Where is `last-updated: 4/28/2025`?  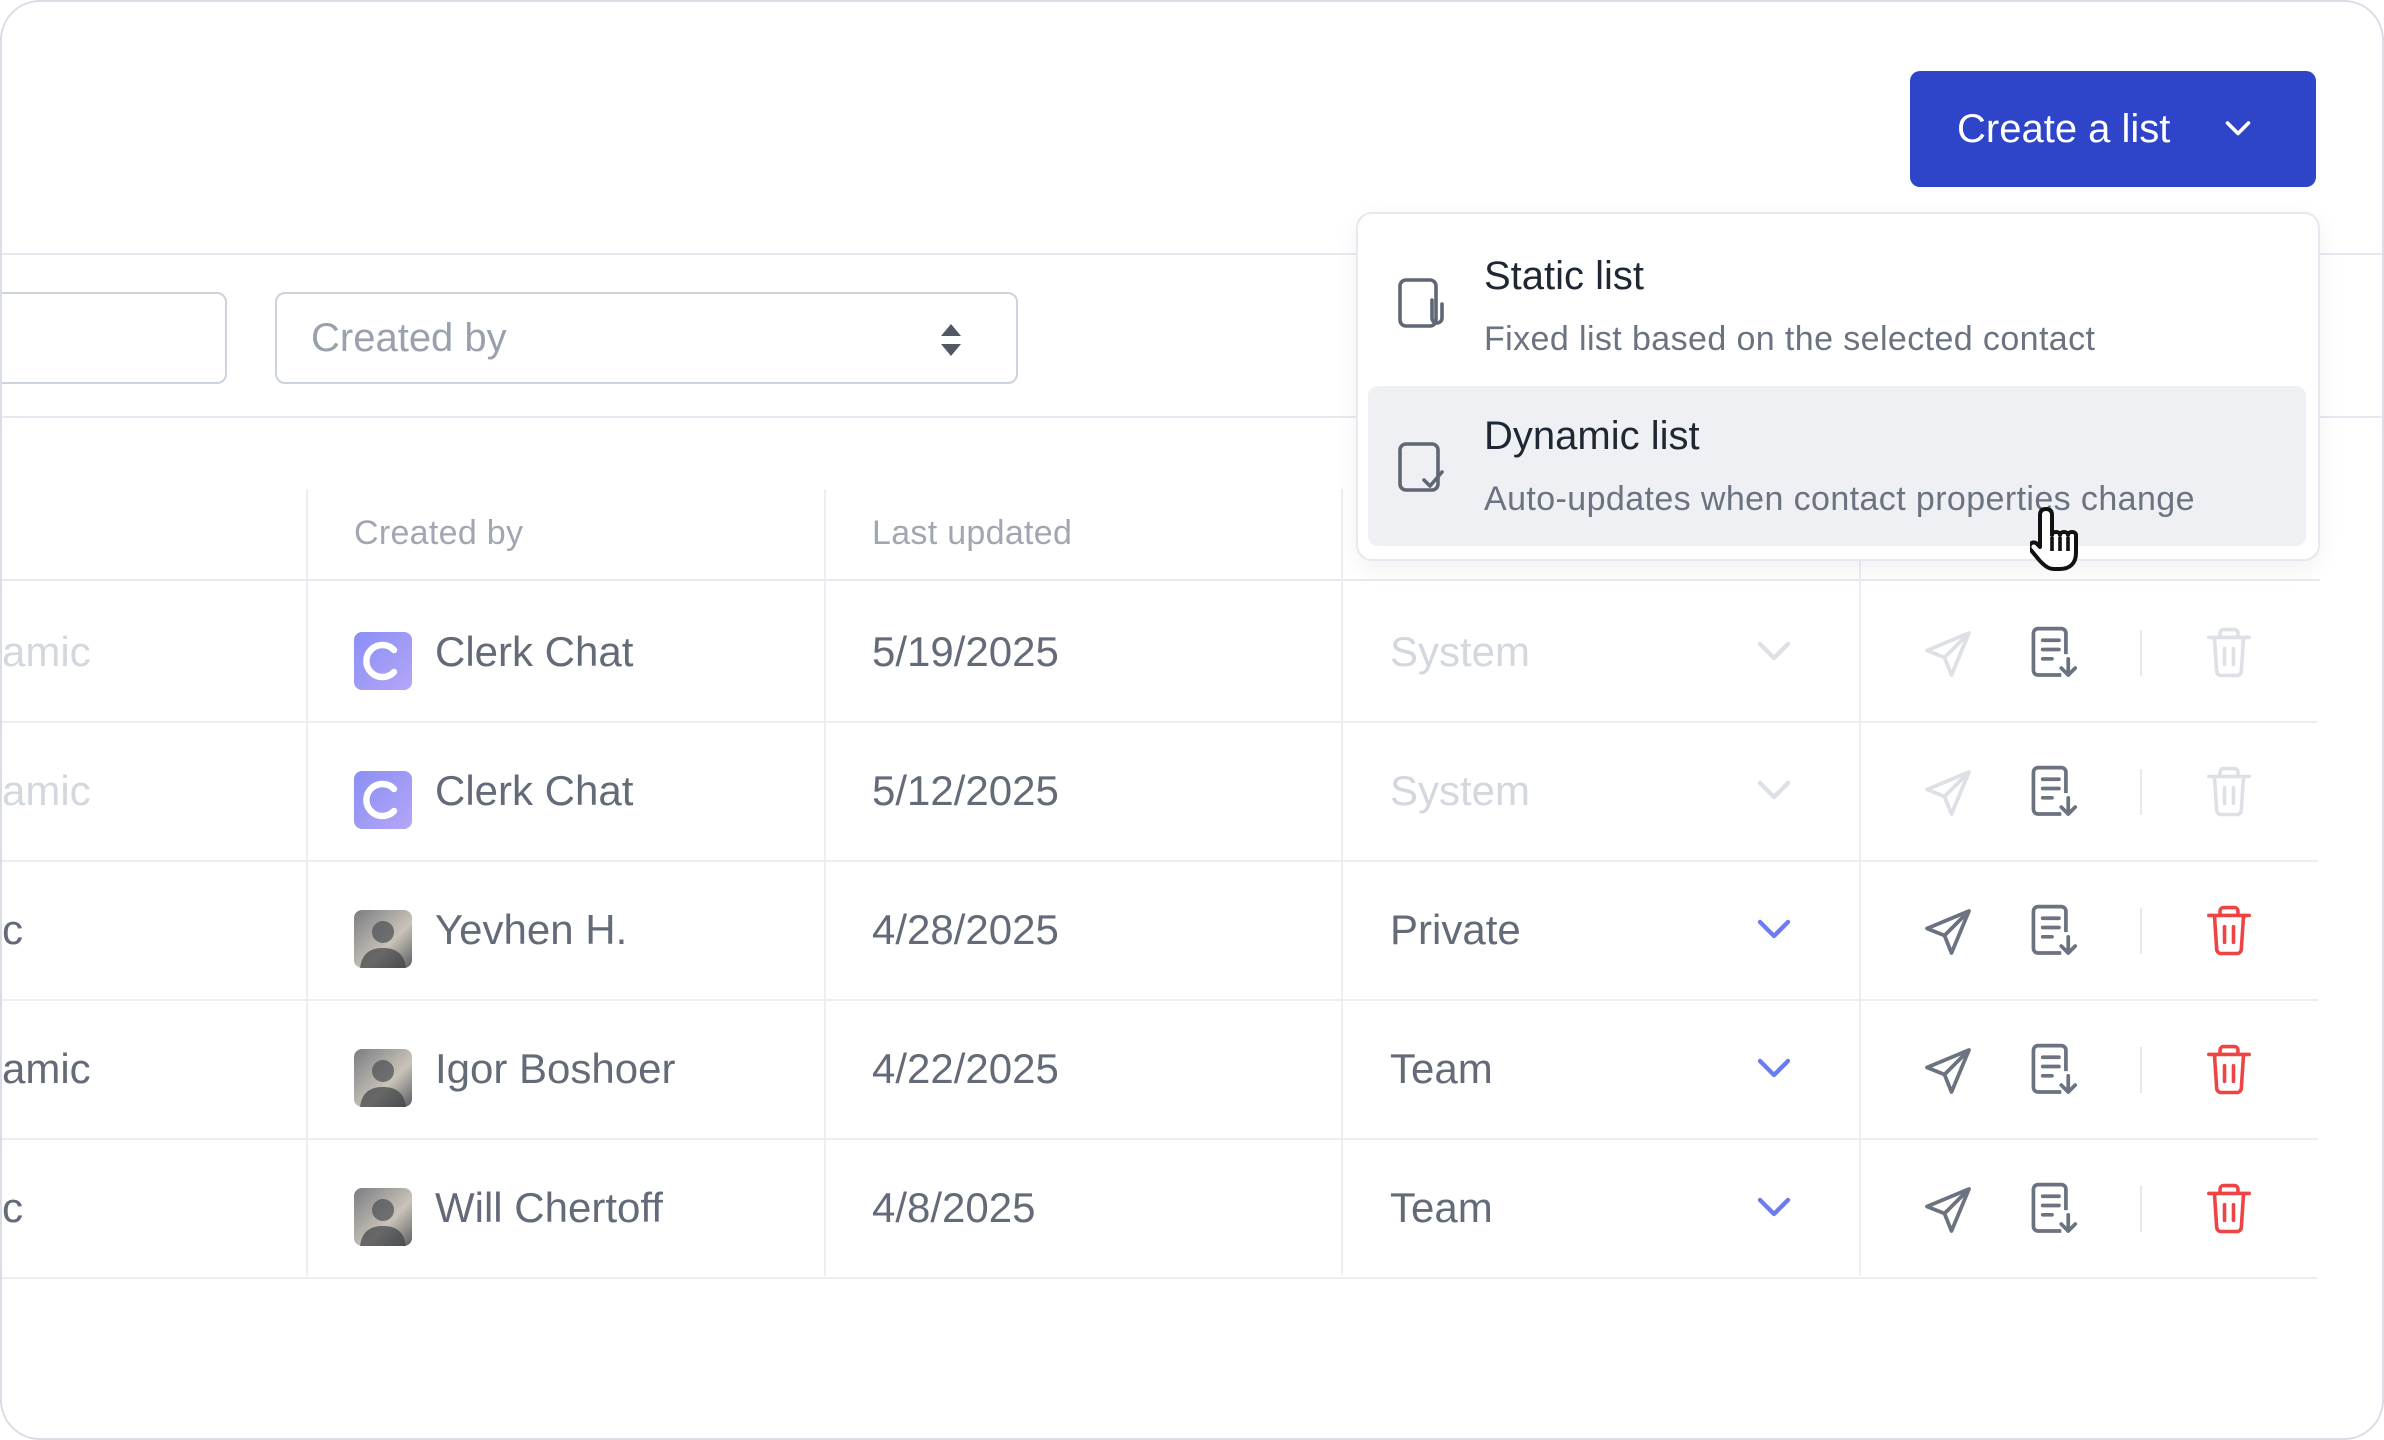 last-updated: 4/28/2025 is located at coordinates (965, 929).